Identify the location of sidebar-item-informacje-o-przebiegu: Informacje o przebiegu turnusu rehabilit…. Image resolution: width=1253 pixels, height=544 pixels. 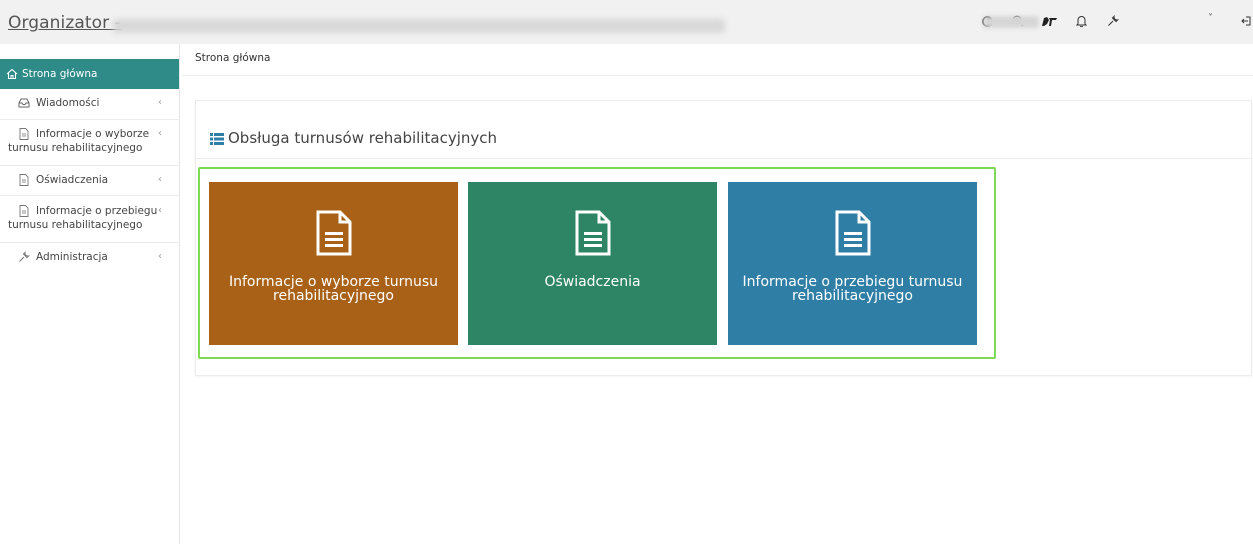
(89, 220).